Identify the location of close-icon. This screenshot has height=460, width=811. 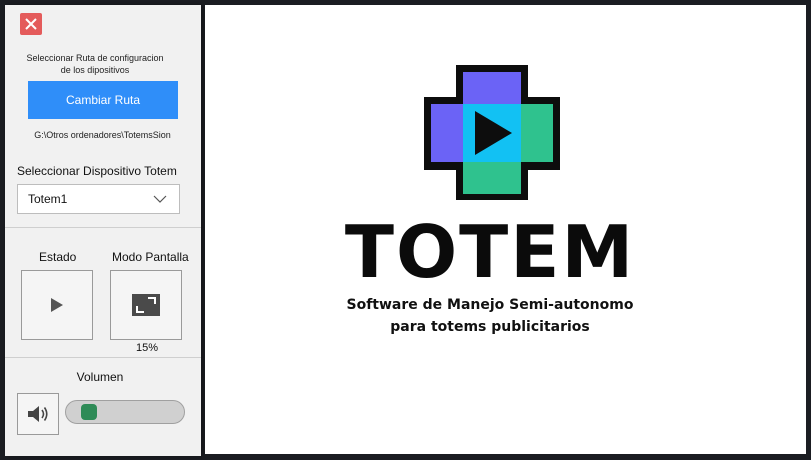
(31, 24).